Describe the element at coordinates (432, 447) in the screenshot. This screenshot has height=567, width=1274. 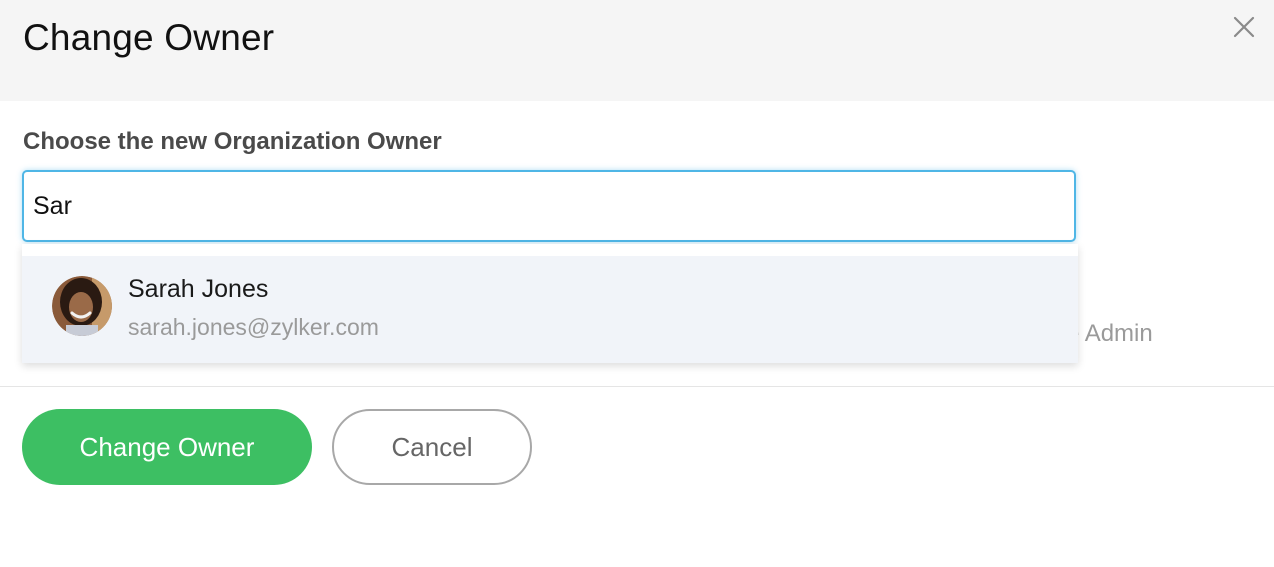
I see `cancel-button: Cancel` at that location.